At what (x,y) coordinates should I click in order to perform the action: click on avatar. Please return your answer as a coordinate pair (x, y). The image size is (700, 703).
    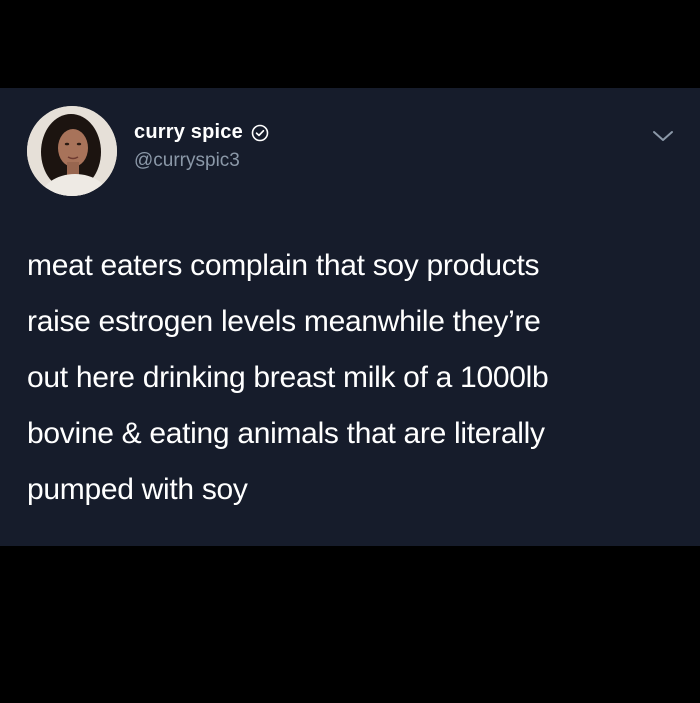
    Looking at the image, I should click on (72, 151).